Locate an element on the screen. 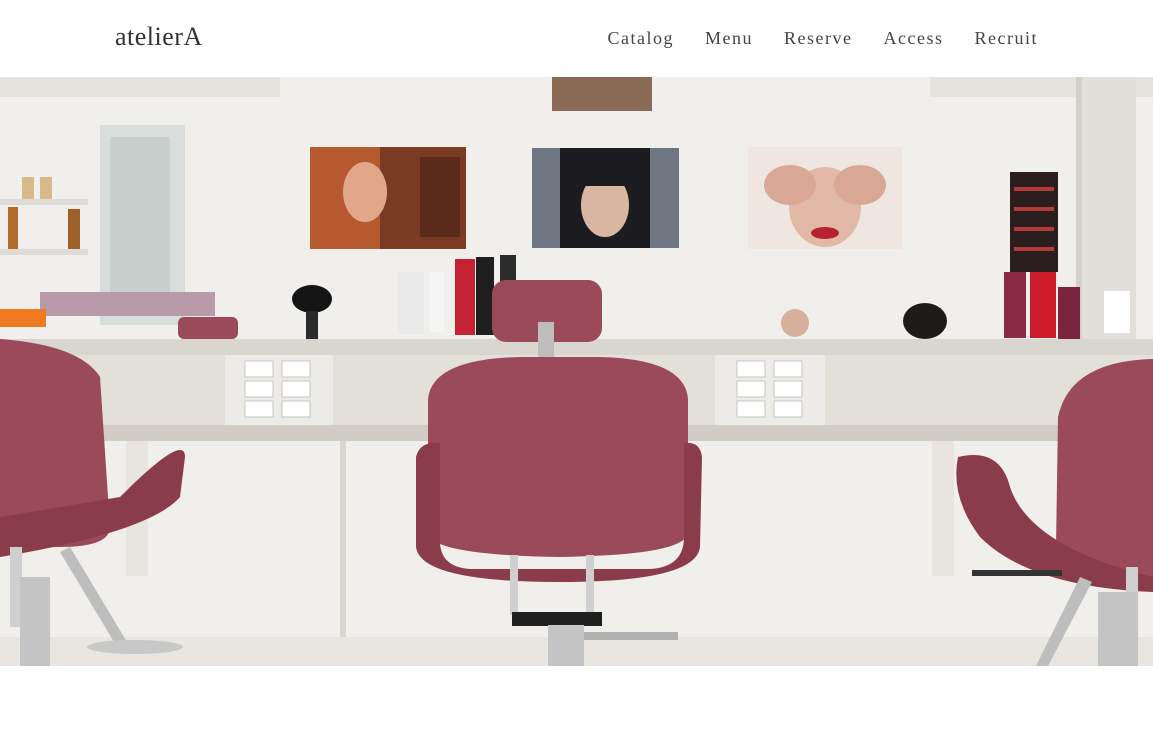 Image resolution: width=1153 pixels, height=741 pixels. nav-item-recruit: Recruit is located at coordinates (1006, 38).